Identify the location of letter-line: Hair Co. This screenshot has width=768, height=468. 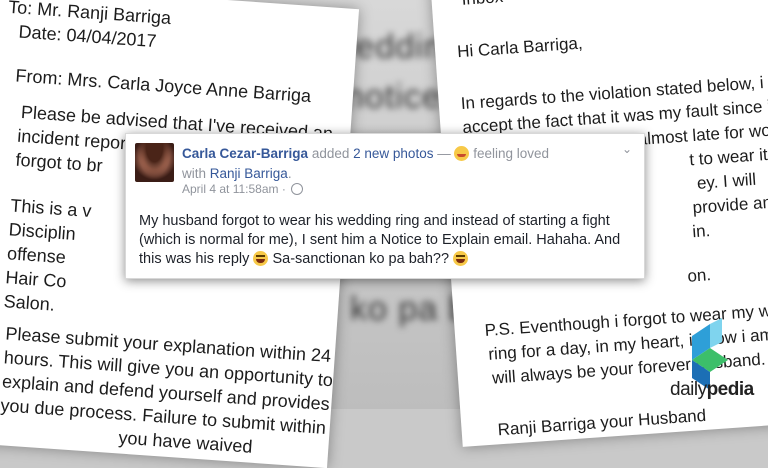
(36, 279).